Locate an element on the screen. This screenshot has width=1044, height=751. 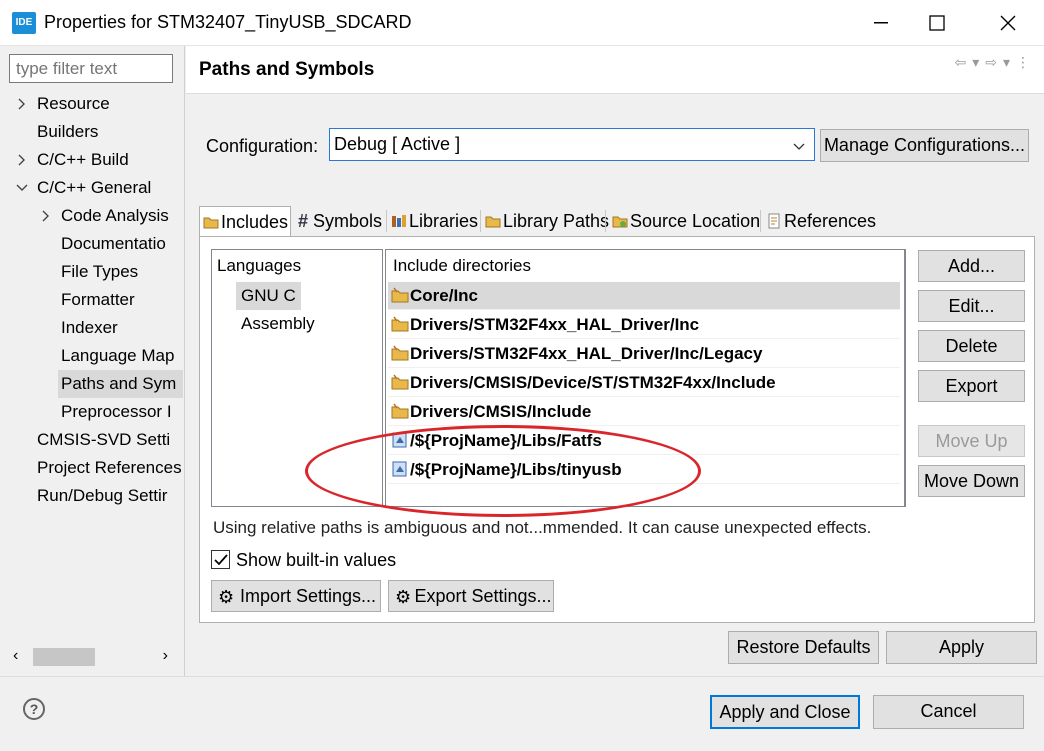
tree-item: C/C++ Build is located at coordinates (83, 160).